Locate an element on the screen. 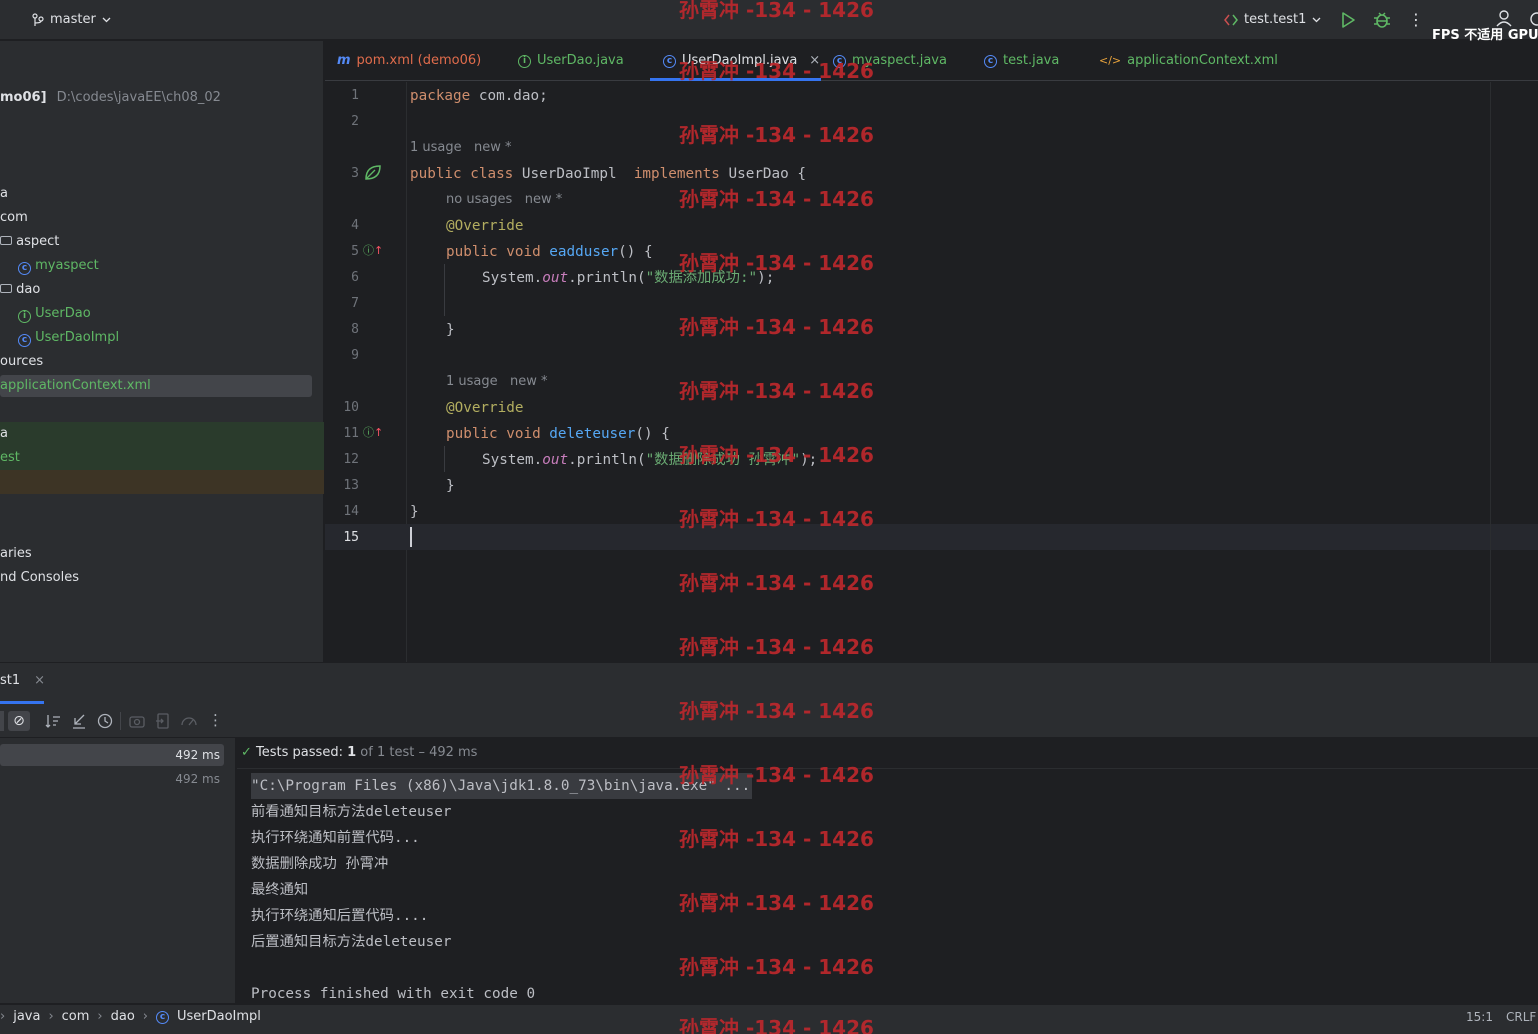 The height and width of the screenshot is (1034, 1538). run-config-name: test.test1 is located at coordinates (1275, 19).